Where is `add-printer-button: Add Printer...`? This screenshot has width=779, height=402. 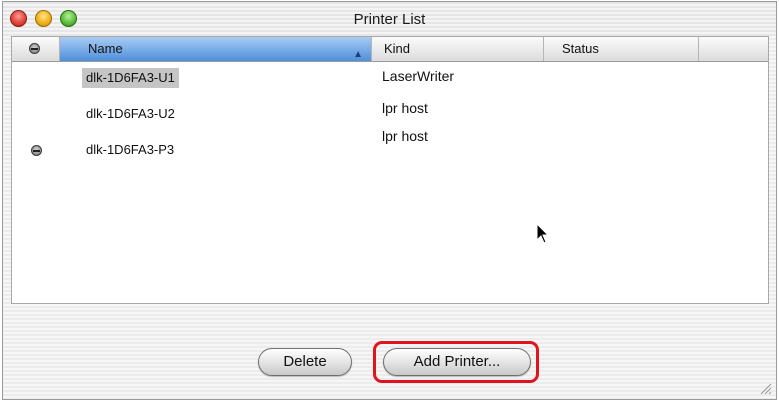
add-printer-button: Add Printer... is located at coordinates (457, 362).